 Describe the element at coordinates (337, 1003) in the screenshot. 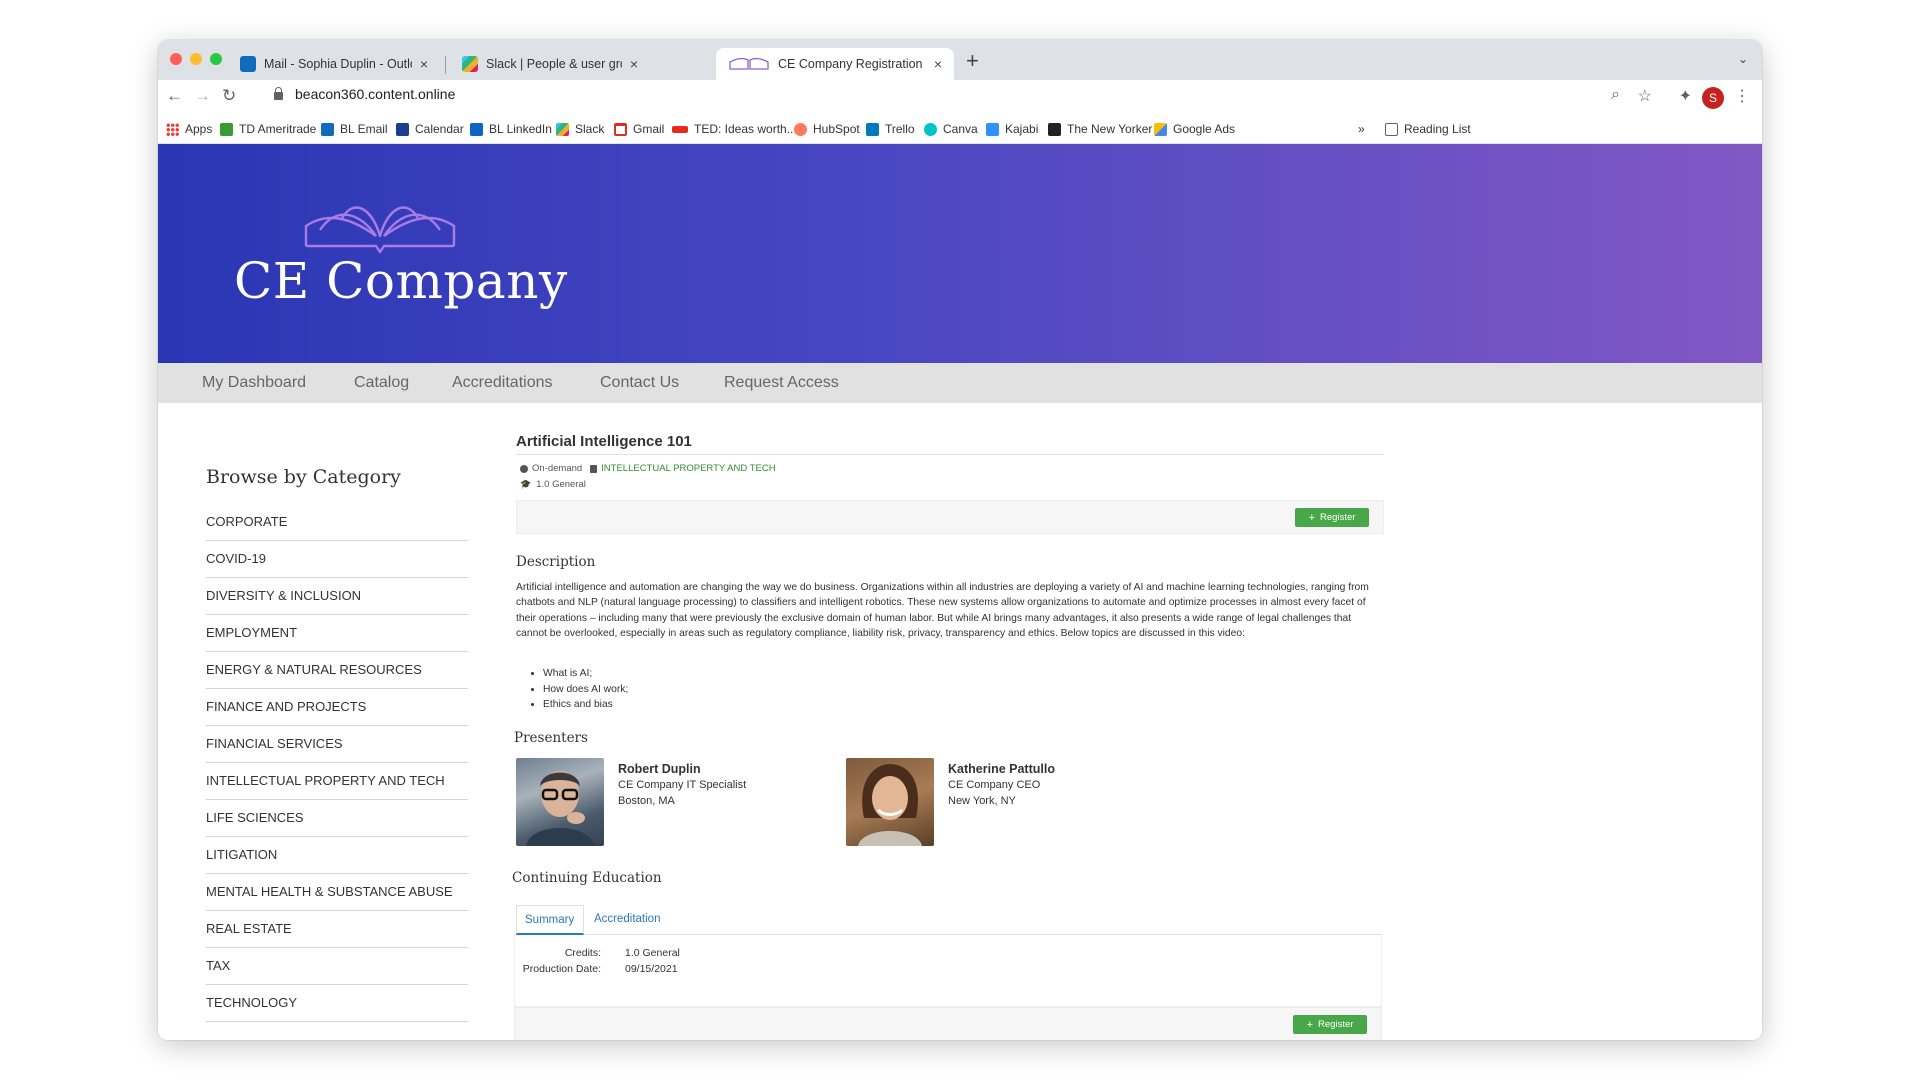

I see `category-technology: TECHNOLOGY` at that location.